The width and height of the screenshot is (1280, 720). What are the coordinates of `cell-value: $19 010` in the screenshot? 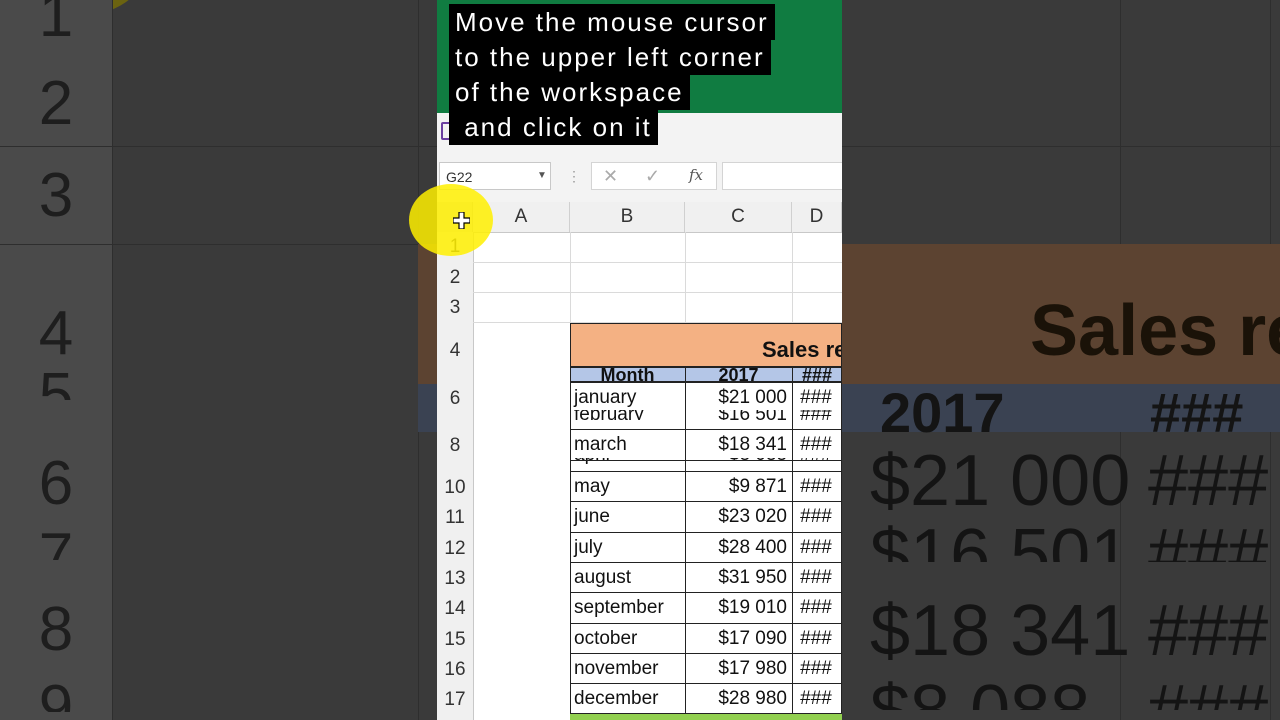 It's located at (736, 608).